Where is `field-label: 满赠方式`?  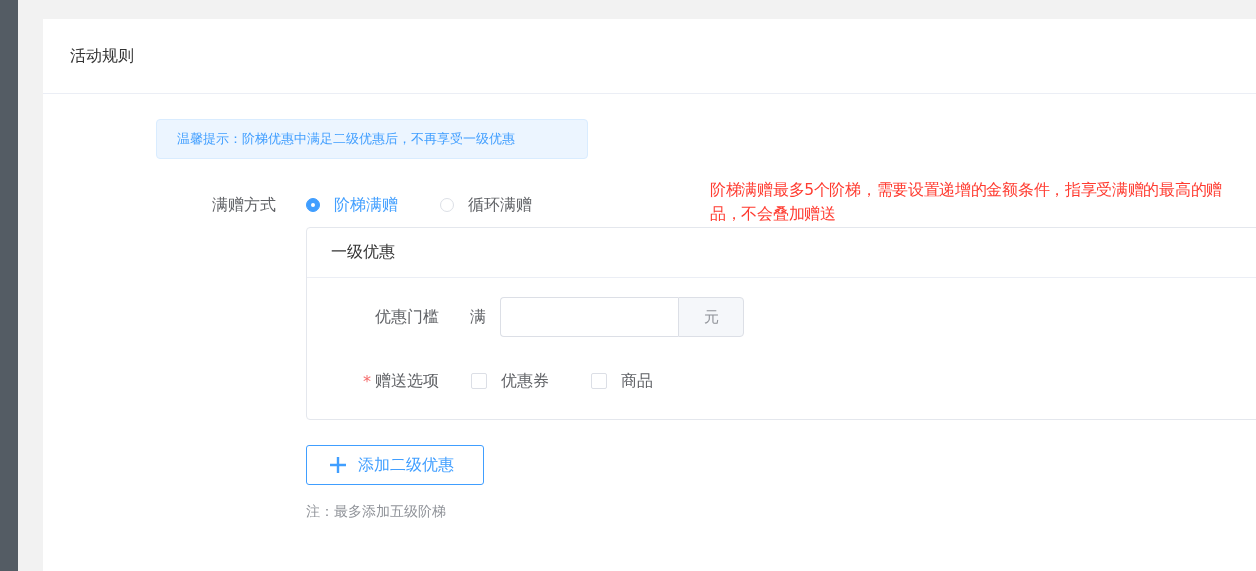 field-label: 满赠方式 is located at coordinates (244, 205).